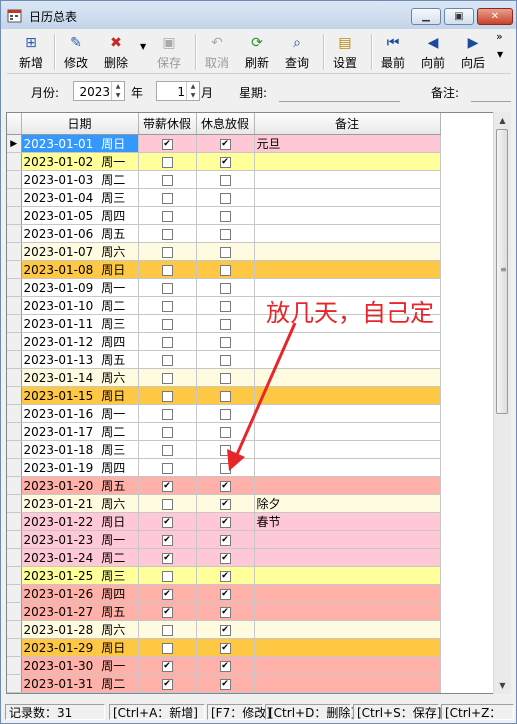 Image resolution: width=517 pixels, height=724 pixels. I want to click on note-cell: 除夕, so click(347, 503).